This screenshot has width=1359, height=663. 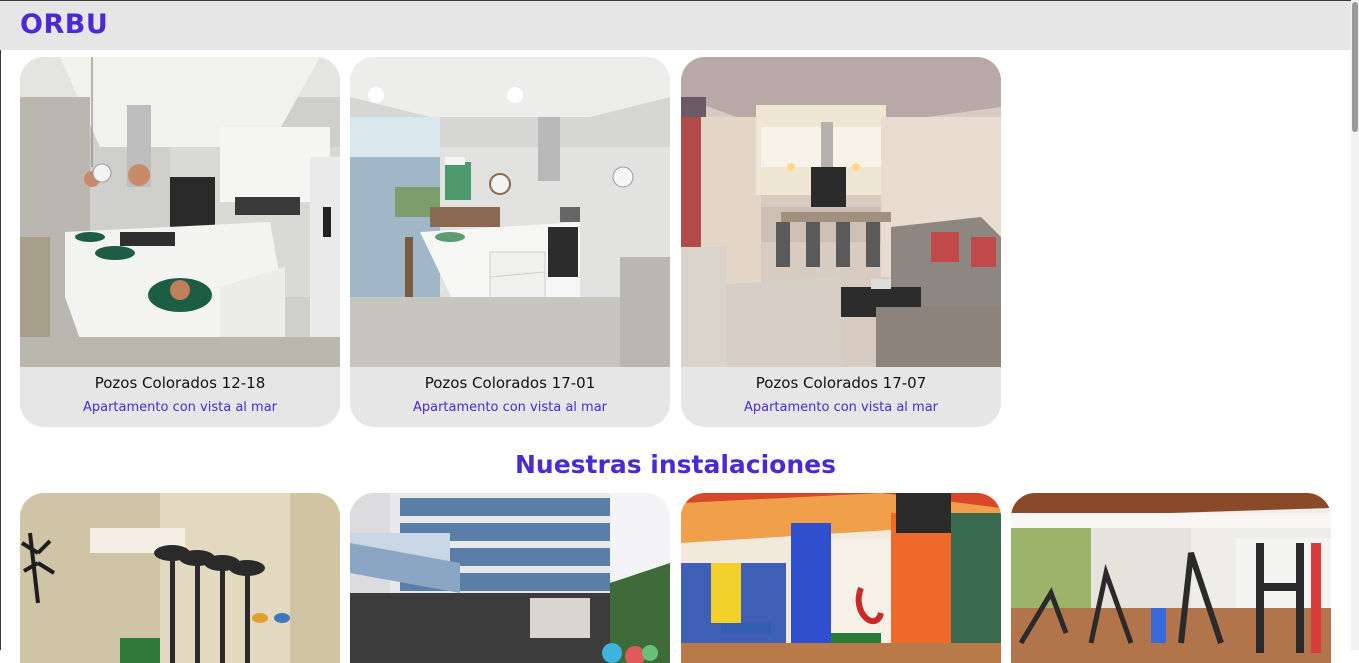 I want to click on facilities-heading: Nuestras instalaciones, so click(x=675, y=464).